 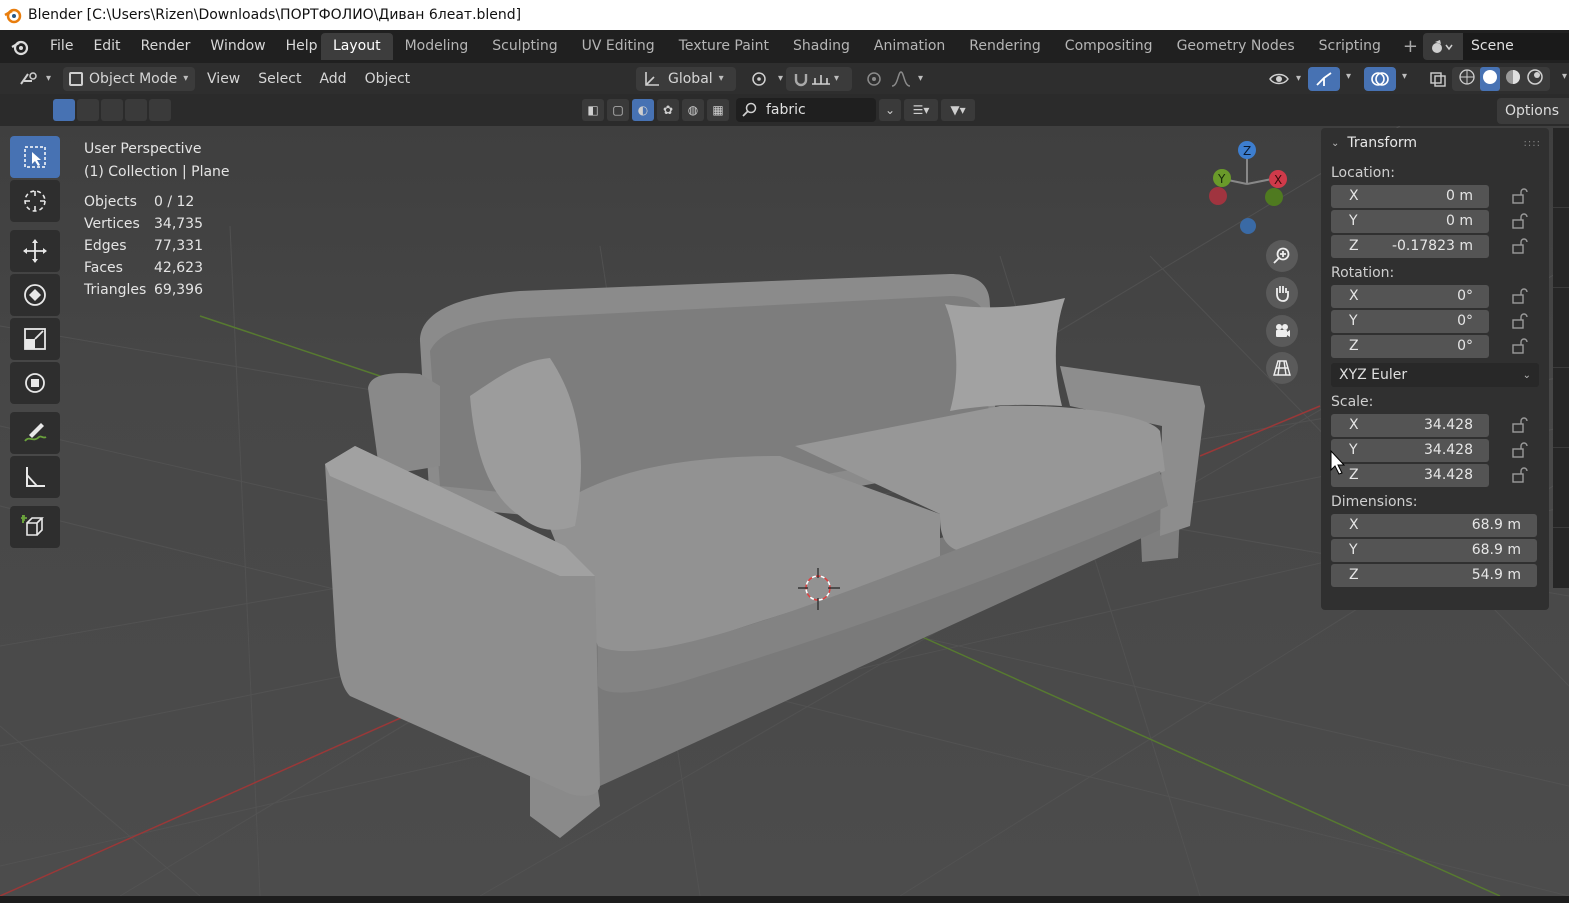 What do you see at coordinates (35, 157) in the screenshot?
I see `tool-select-box` at bounding box center [35, 157].